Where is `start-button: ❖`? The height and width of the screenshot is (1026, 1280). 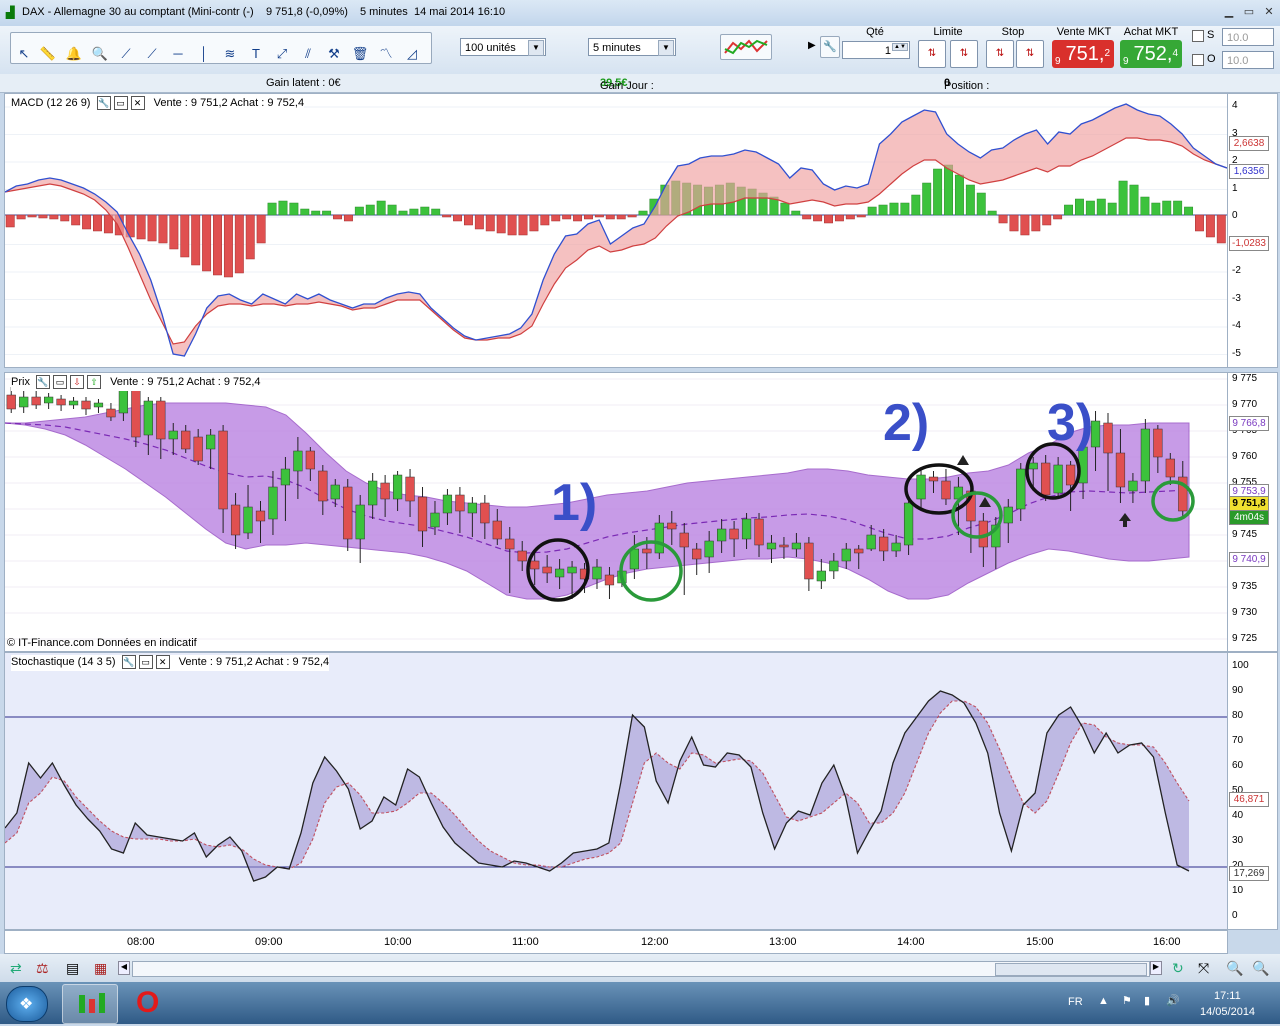 start-button: ❖ is located at coordinates (27, 1004).